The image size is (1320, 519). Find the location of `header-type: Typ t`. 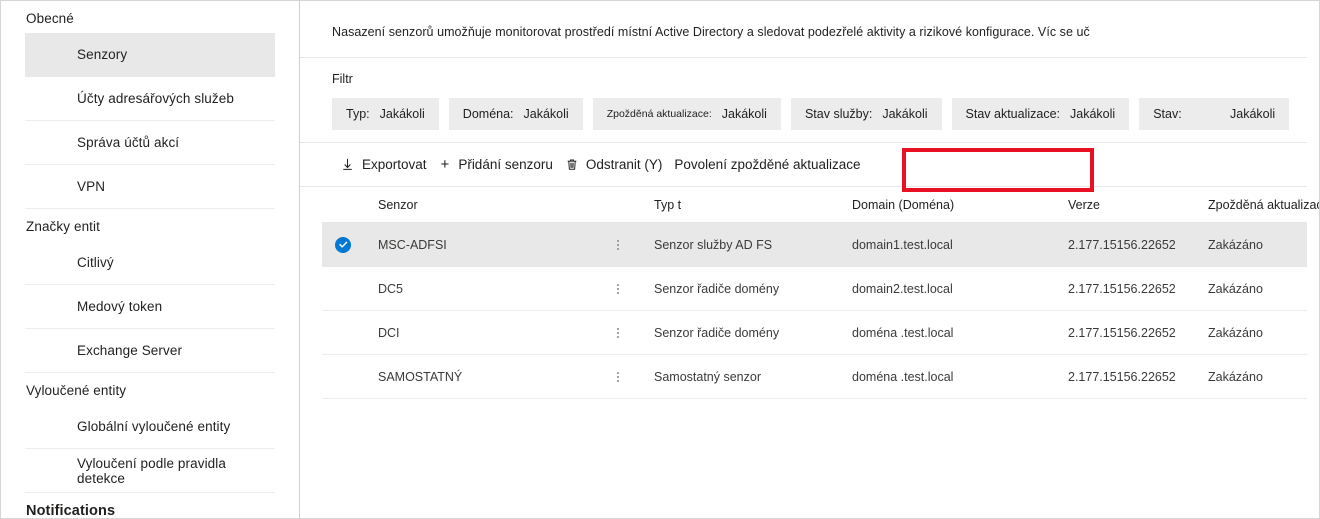

header-type: Typ t is located at coordinates (740, 205).